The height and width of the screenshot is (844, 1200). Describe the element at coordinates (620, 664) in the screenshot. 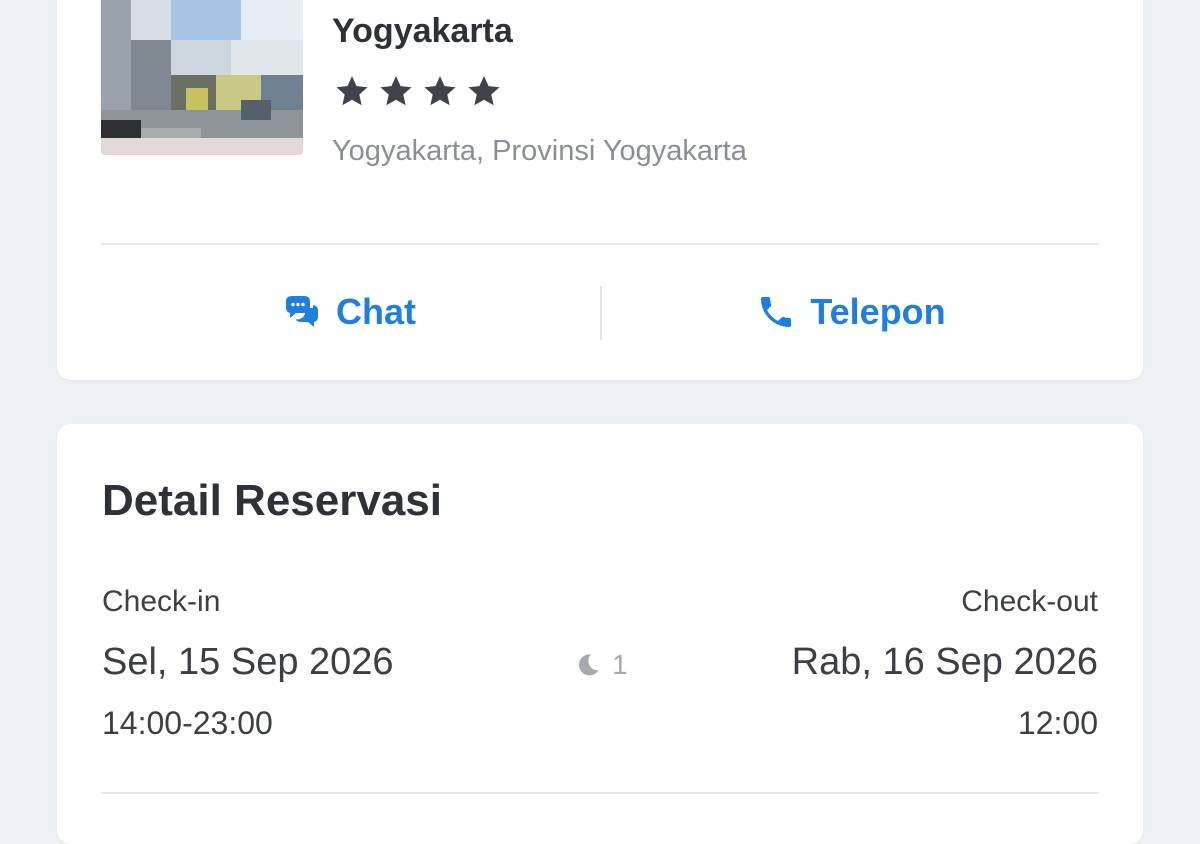

I see `nights-value: 1` at that location.